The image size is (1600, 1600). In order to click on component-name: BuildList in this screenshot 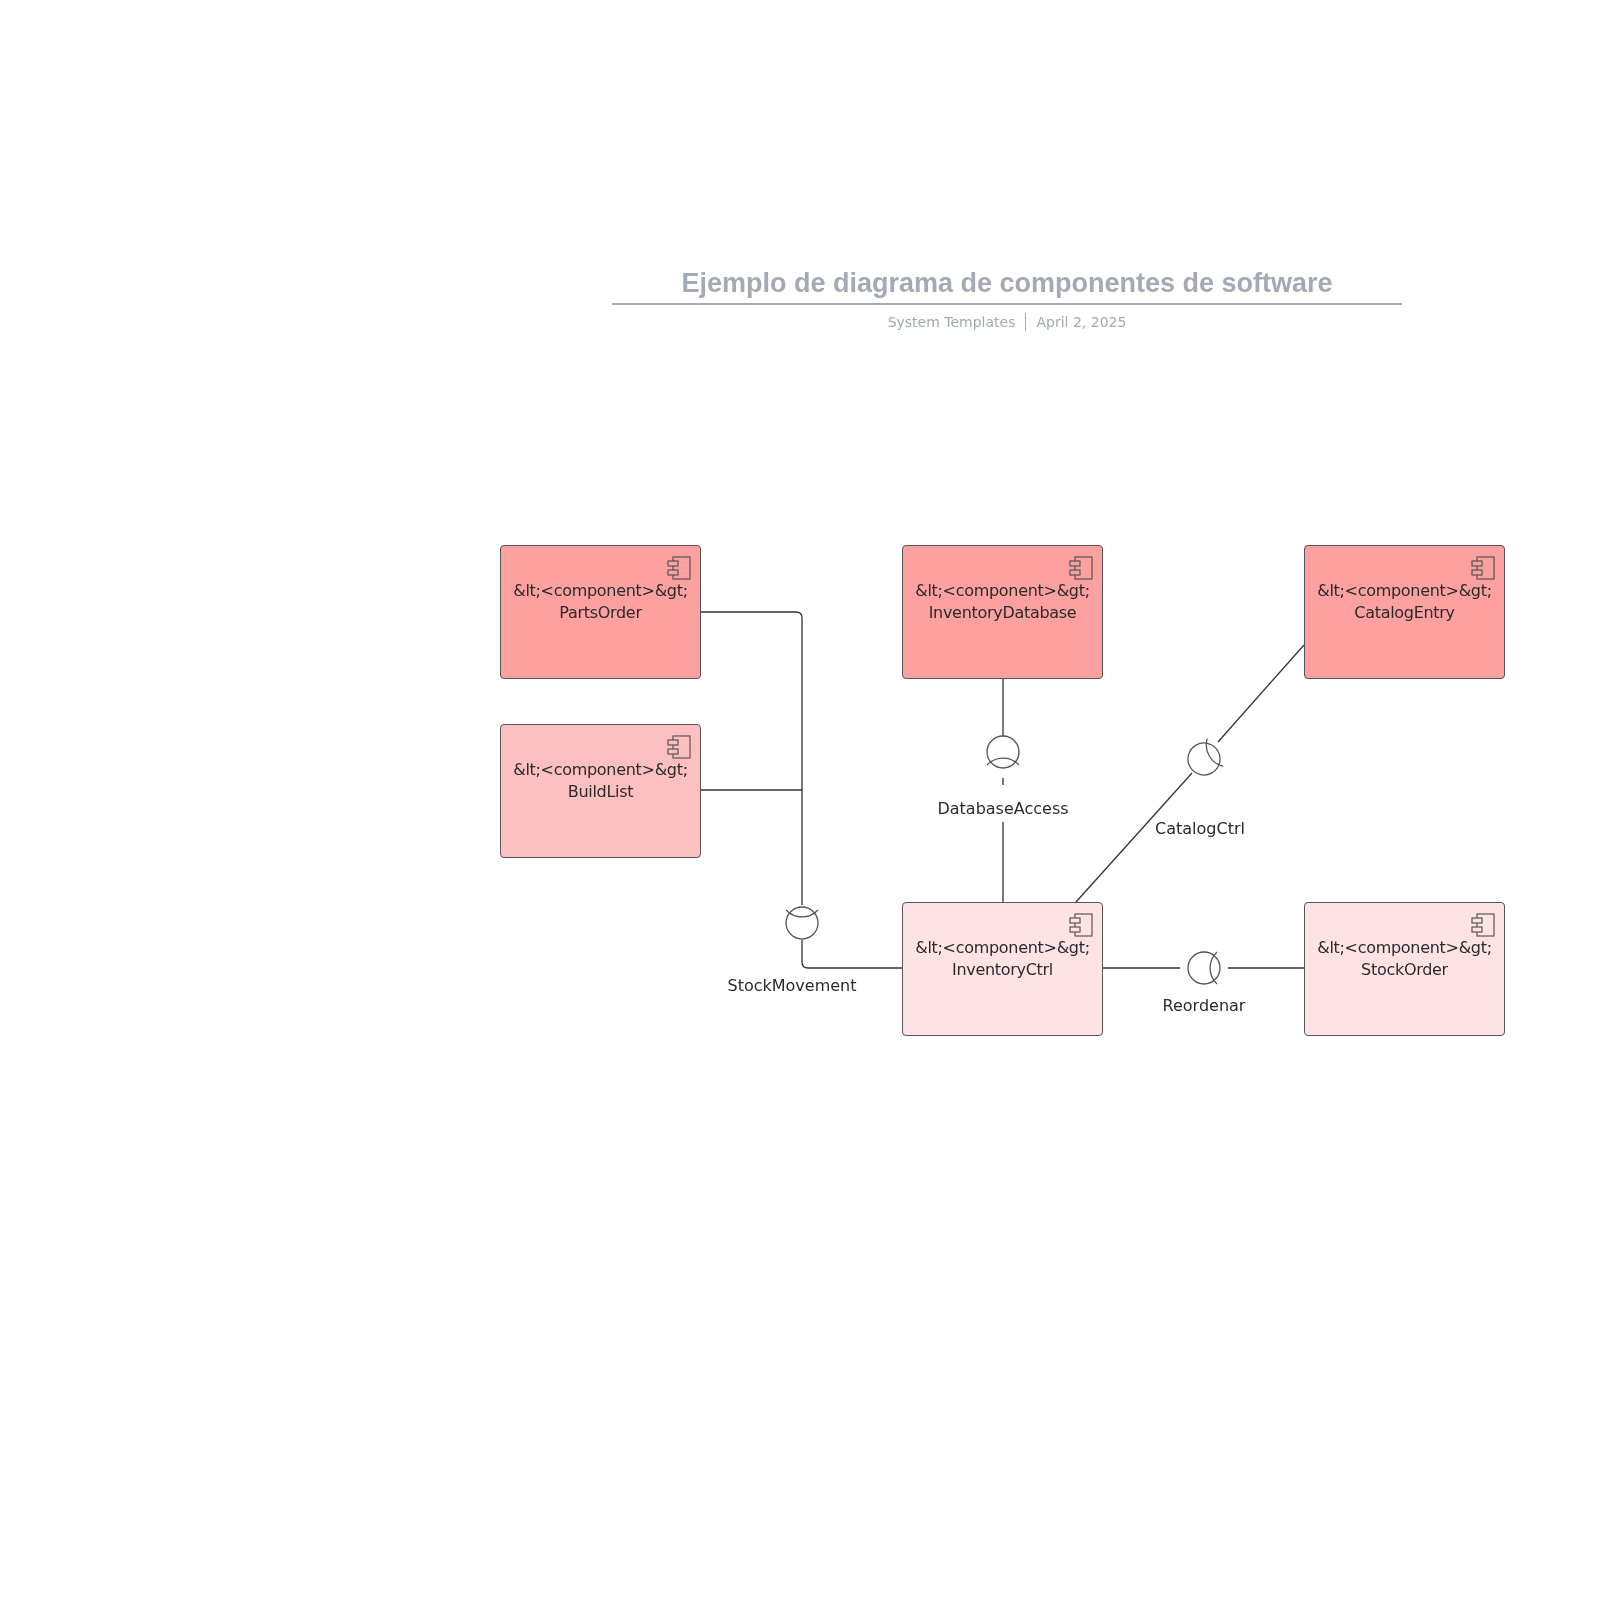, I will do `click(600, 792)`.